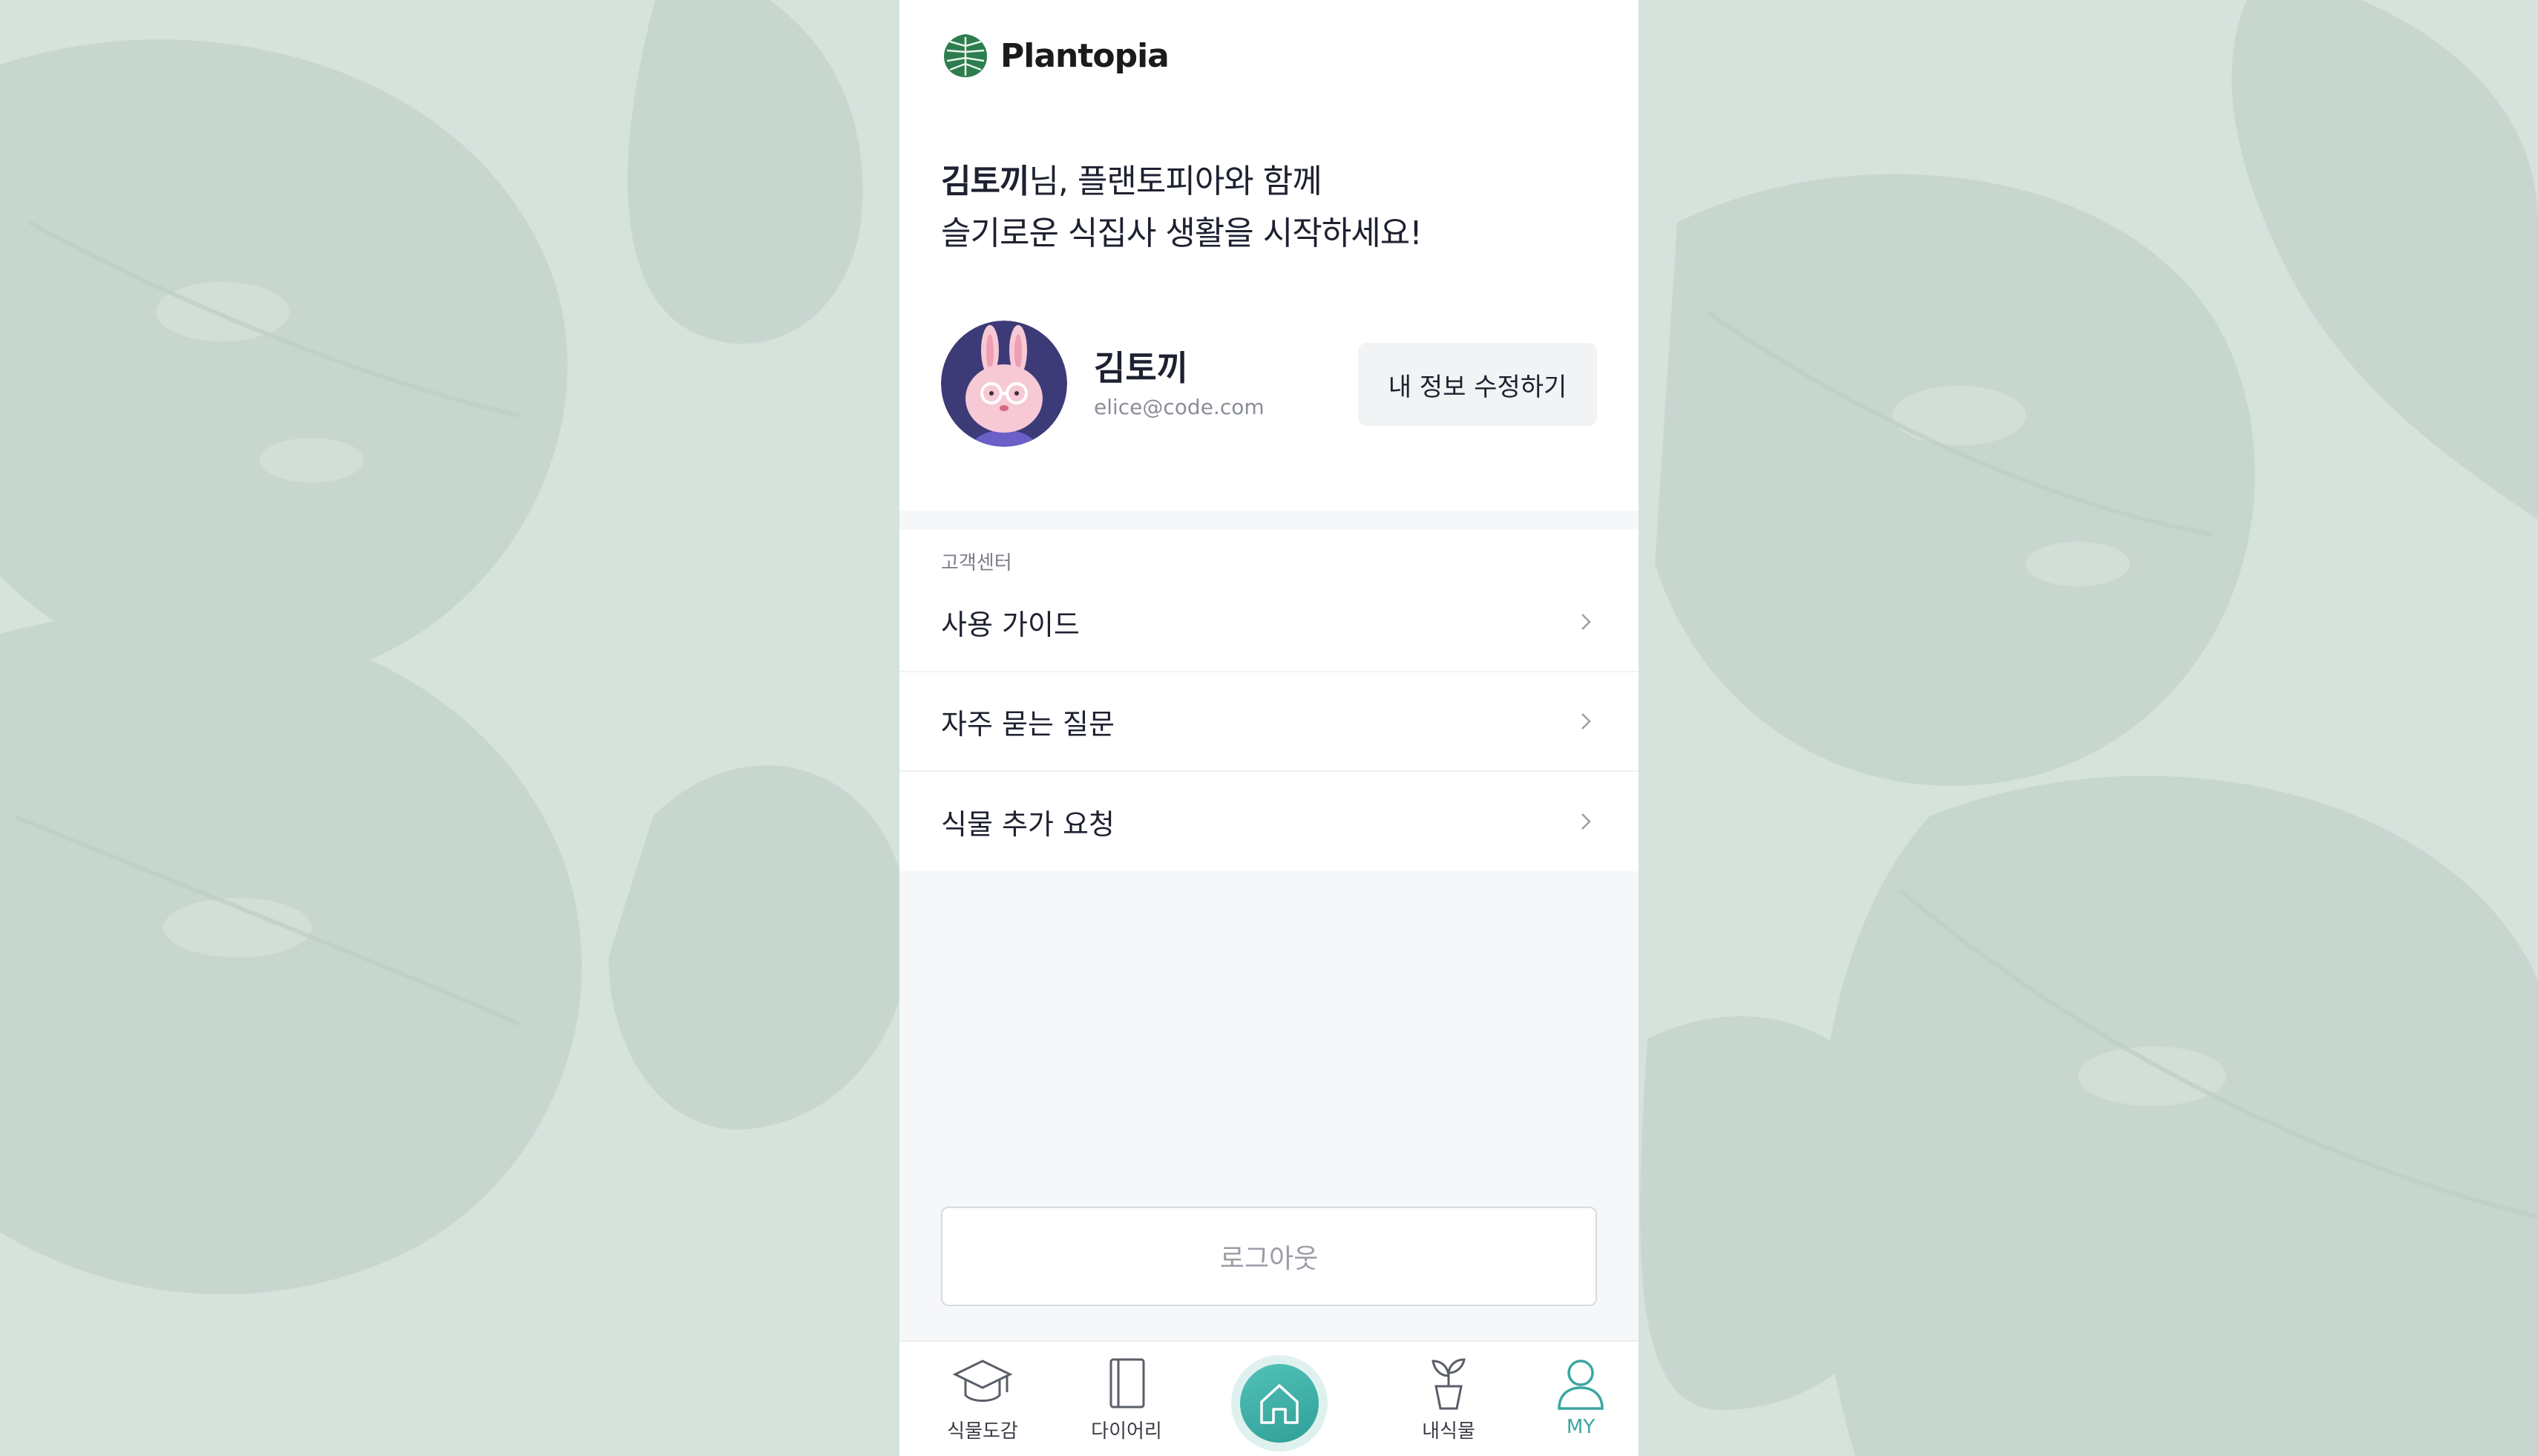 This screenshot has height=1456, width=2538. I want to click on home-icon, so click(1279, 1404).